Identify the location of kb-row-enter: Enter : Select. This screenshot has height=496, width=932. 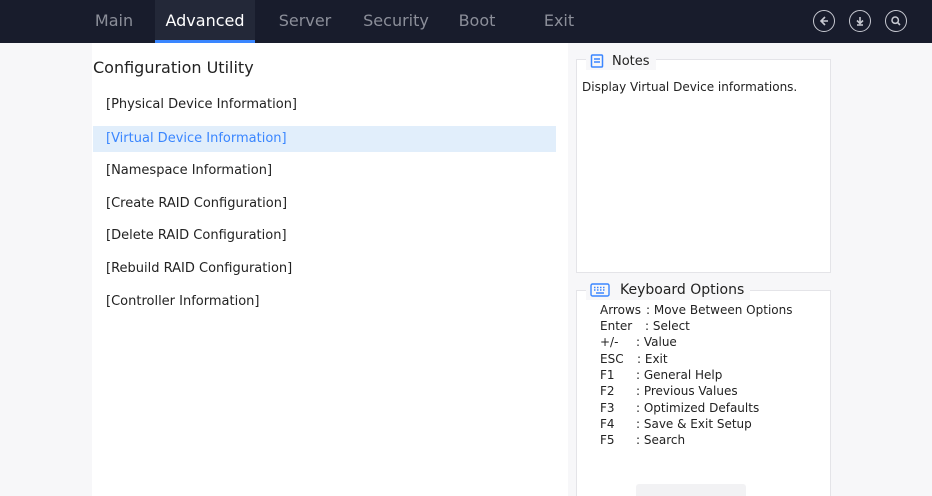
(645, 326).